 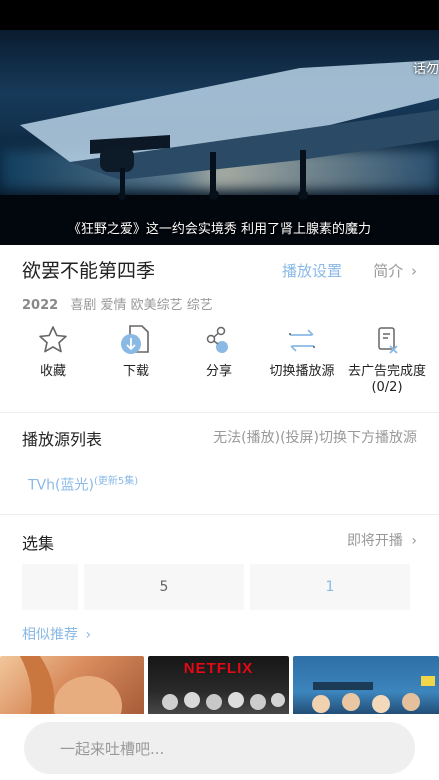 I want to click on download-label: 下载, so click(x=135, y=371).